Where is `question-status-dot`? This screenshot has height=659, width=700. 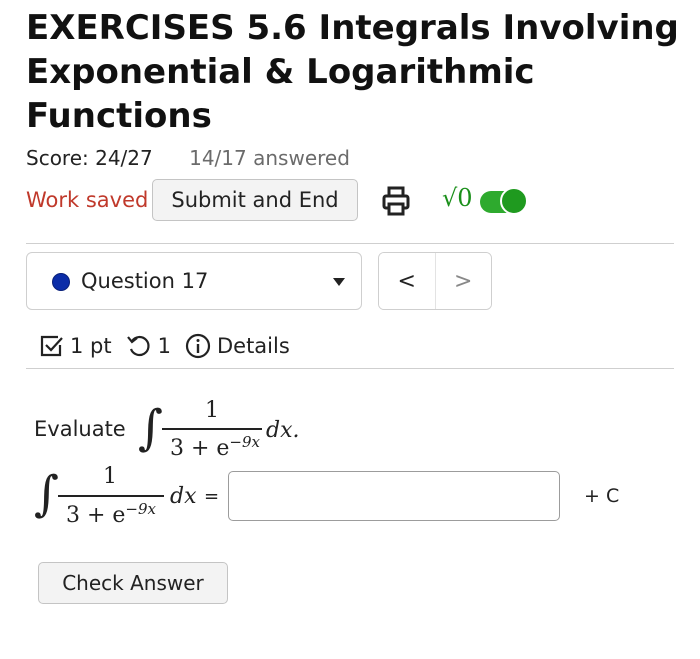
question-status-dot is located at coordinates (61, 282).